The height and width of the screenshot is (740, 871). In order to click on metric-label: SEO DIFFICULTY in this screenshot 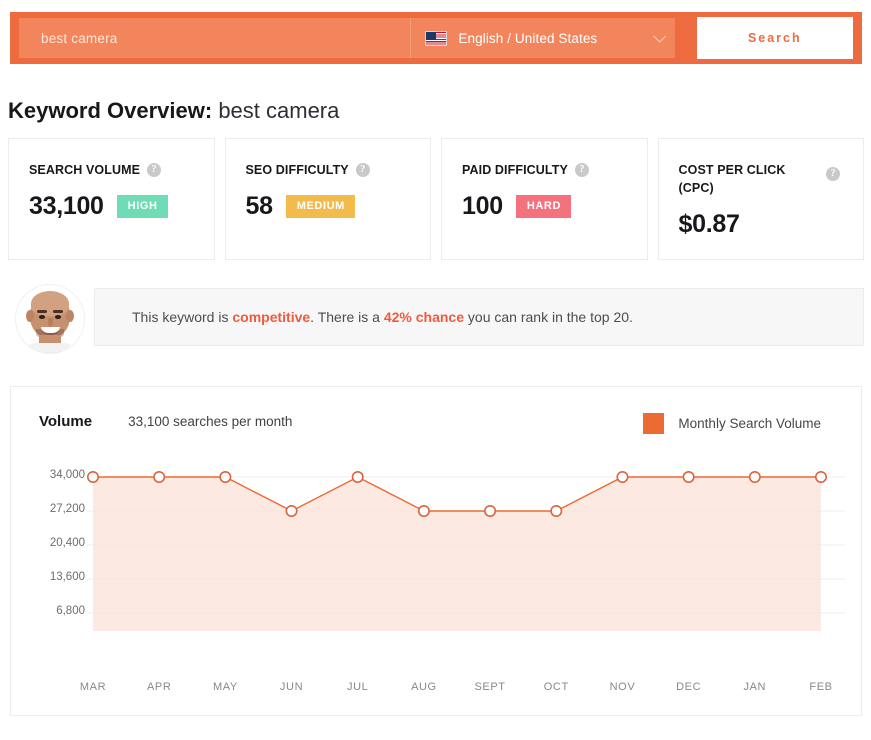, I will do `click(297, 170)`.